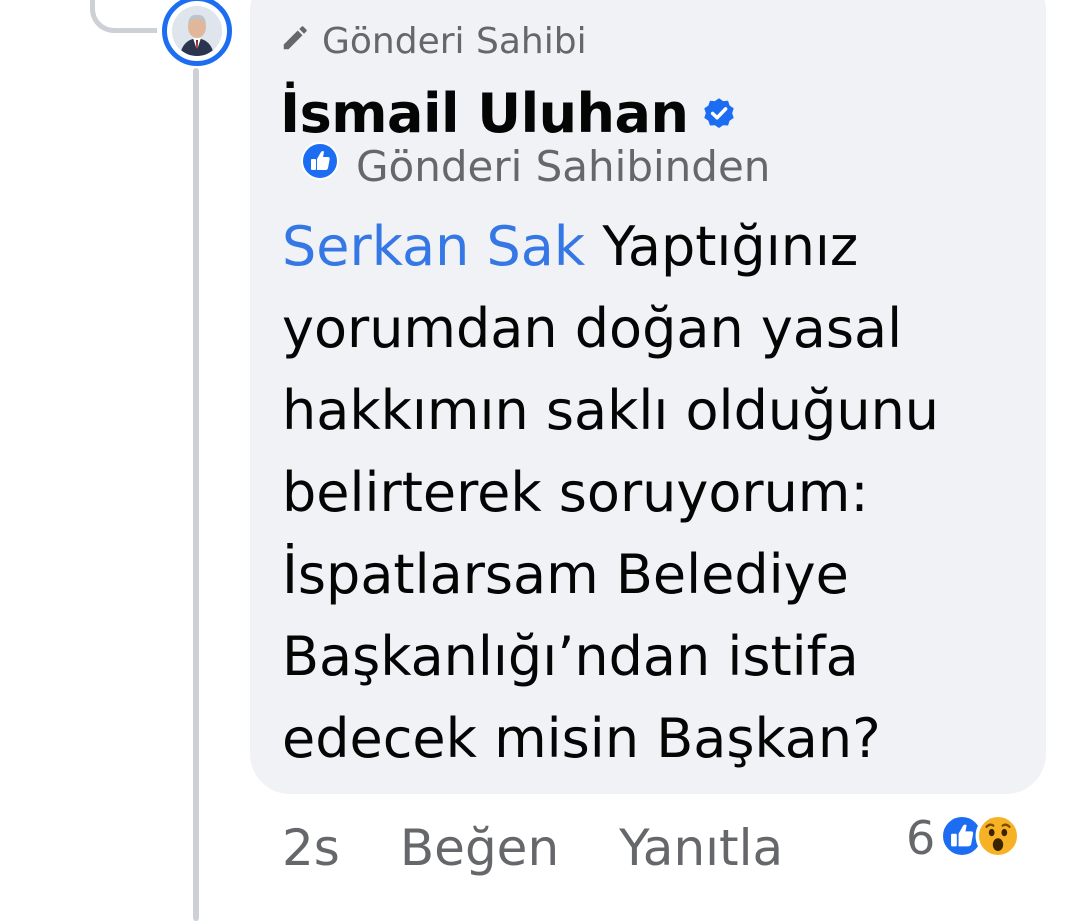 The width and height of the screenshot is (1080, 921). I want to click on wow-icon, so click(998, 838).